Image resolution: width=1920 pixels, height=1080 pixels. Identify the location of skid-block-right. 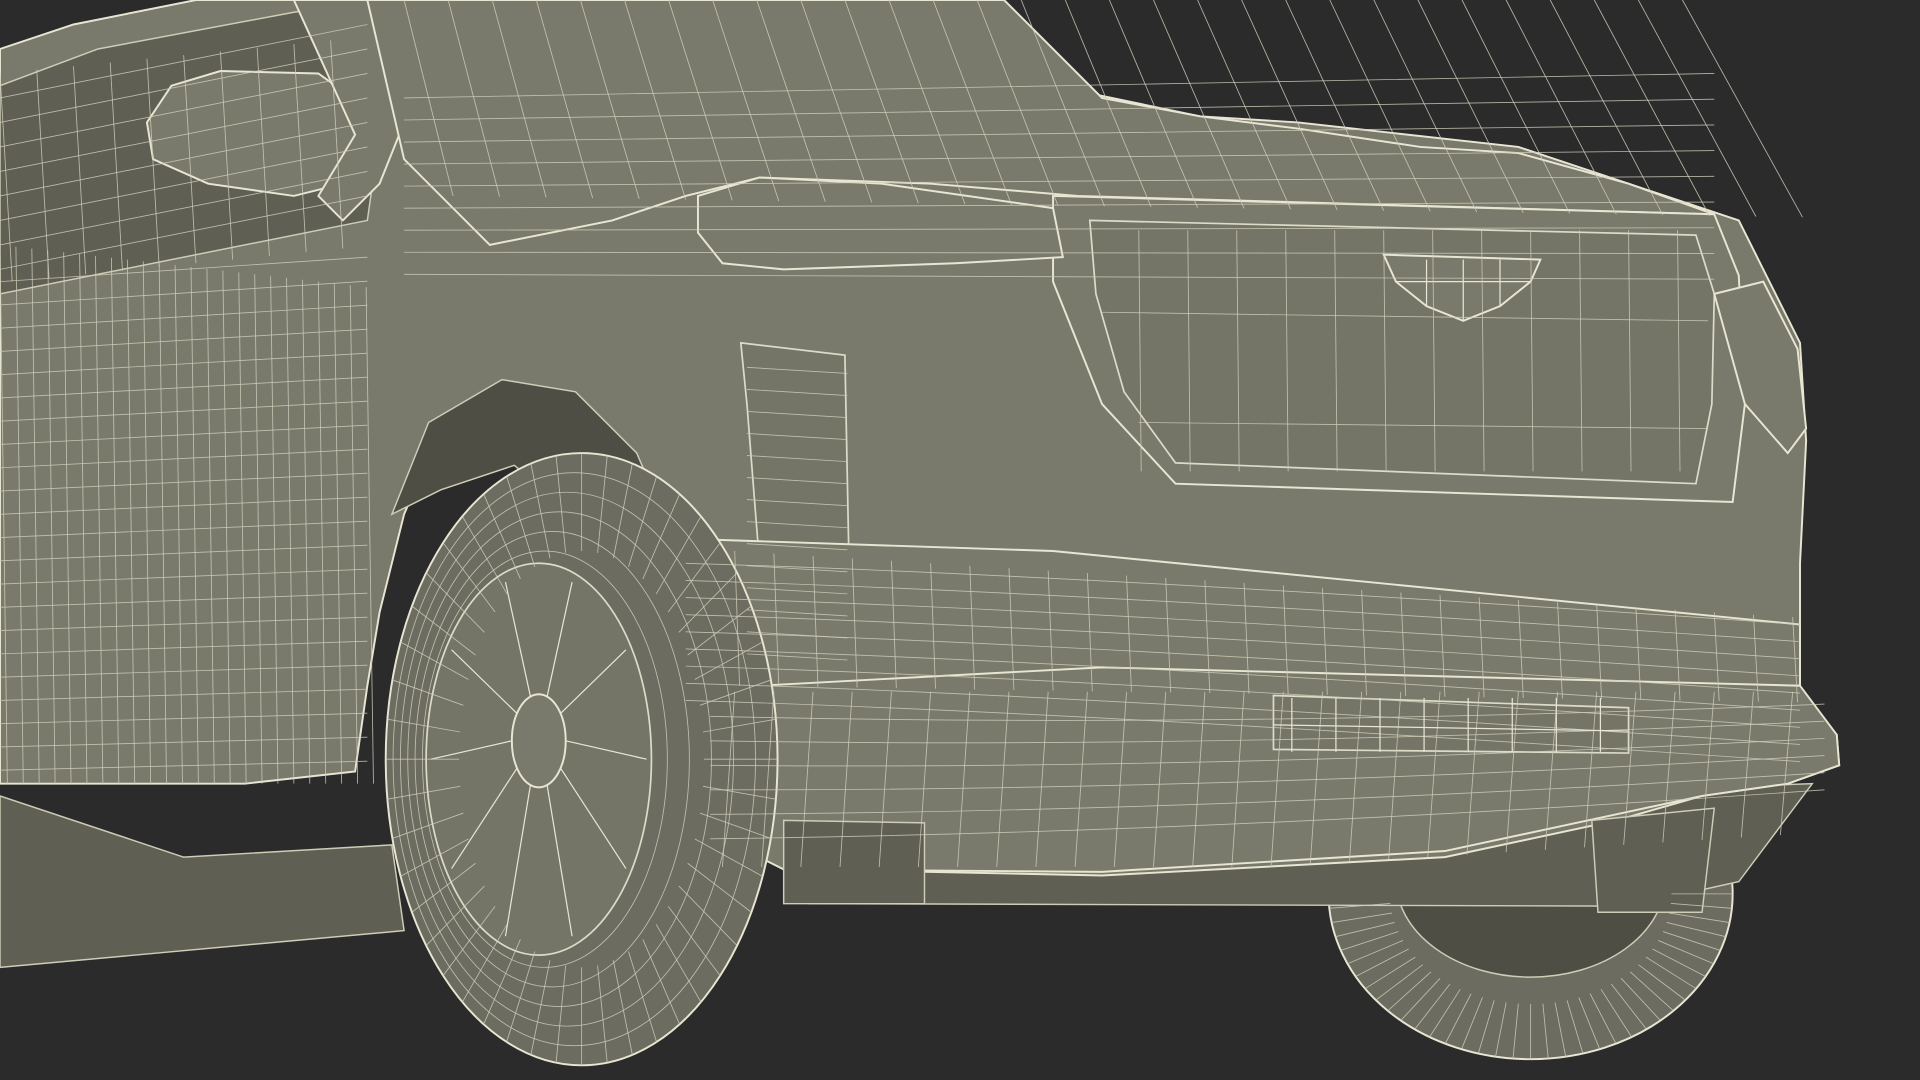
(1653, 860).